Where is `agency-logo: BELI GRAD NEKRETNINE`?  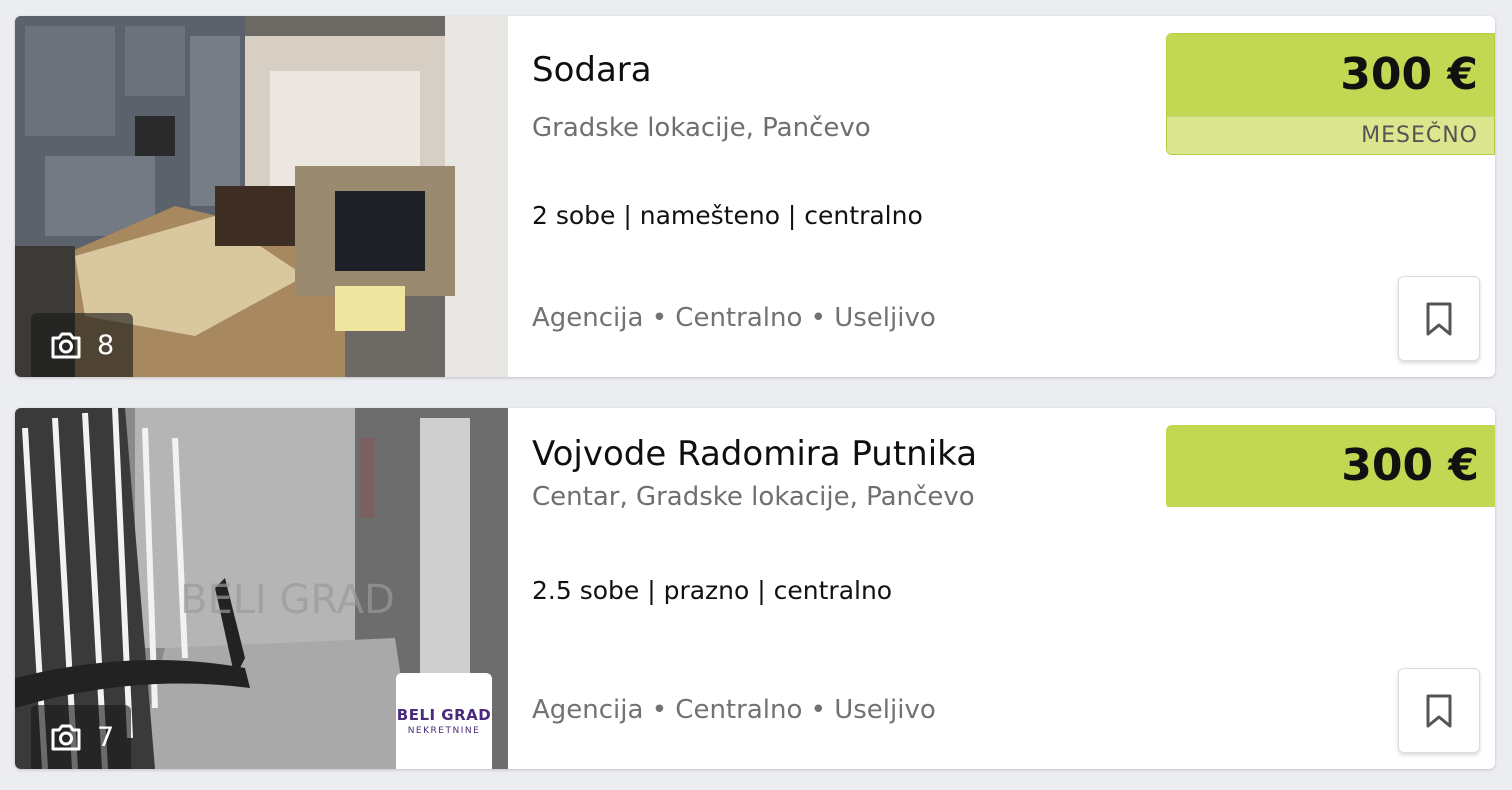 agency-logo: BELI GRAD NEKRETNINE is located at coordinates (444, 721).